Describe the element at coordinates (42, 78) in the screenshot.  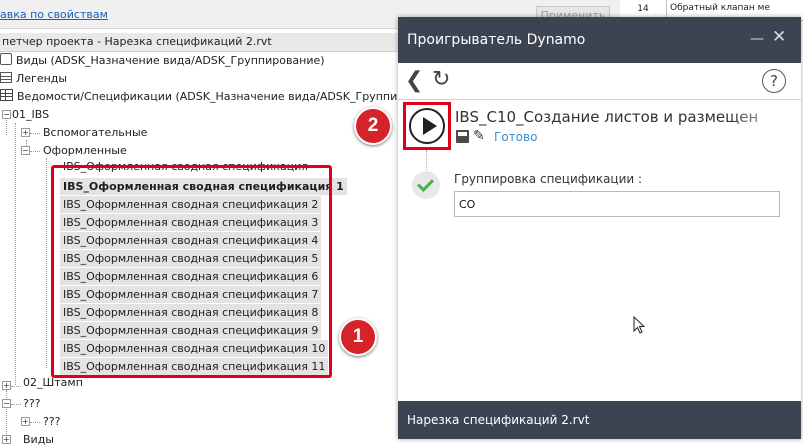
I see `tree-node-label: Легенды` at that location.